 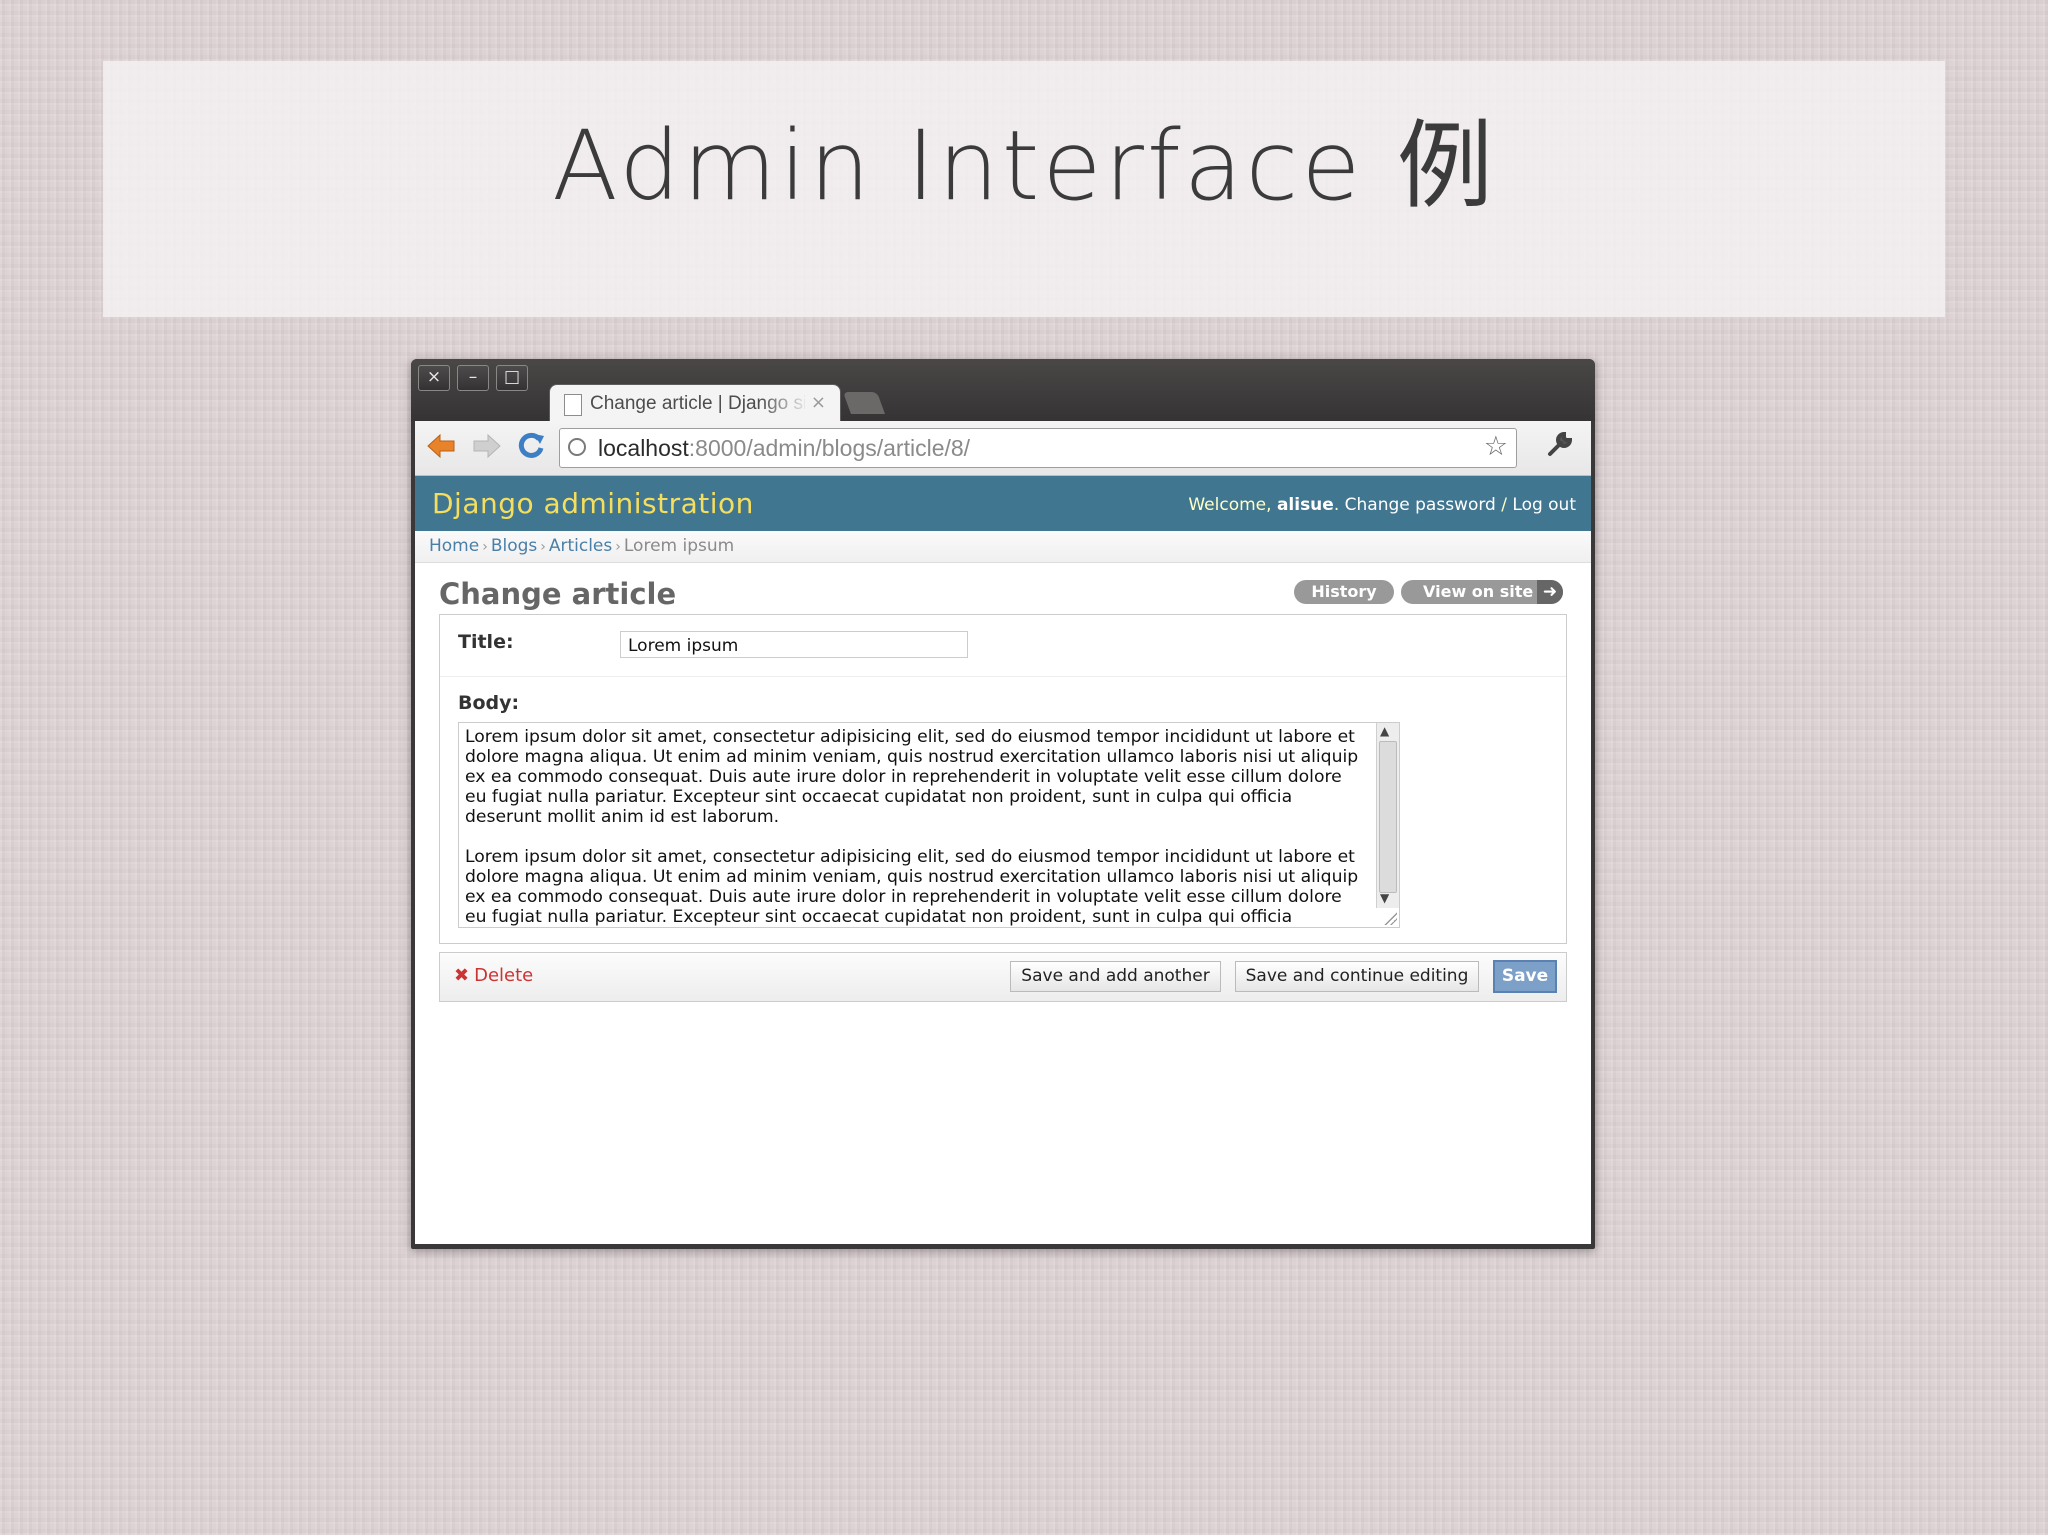 What do you see at coordinates (434, 378) in the screenshot?
I see `window-close-button: ×` at bounding box center [434, 378].